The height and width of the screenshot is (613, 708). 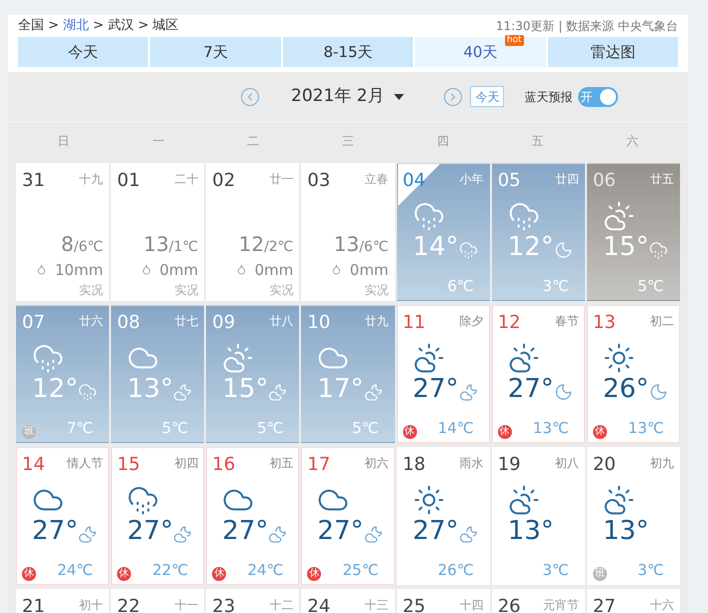 What do you see at coordinates (604, 181) in the screenshot?
I see `day-date: 06` at bounding box center [604, 181].